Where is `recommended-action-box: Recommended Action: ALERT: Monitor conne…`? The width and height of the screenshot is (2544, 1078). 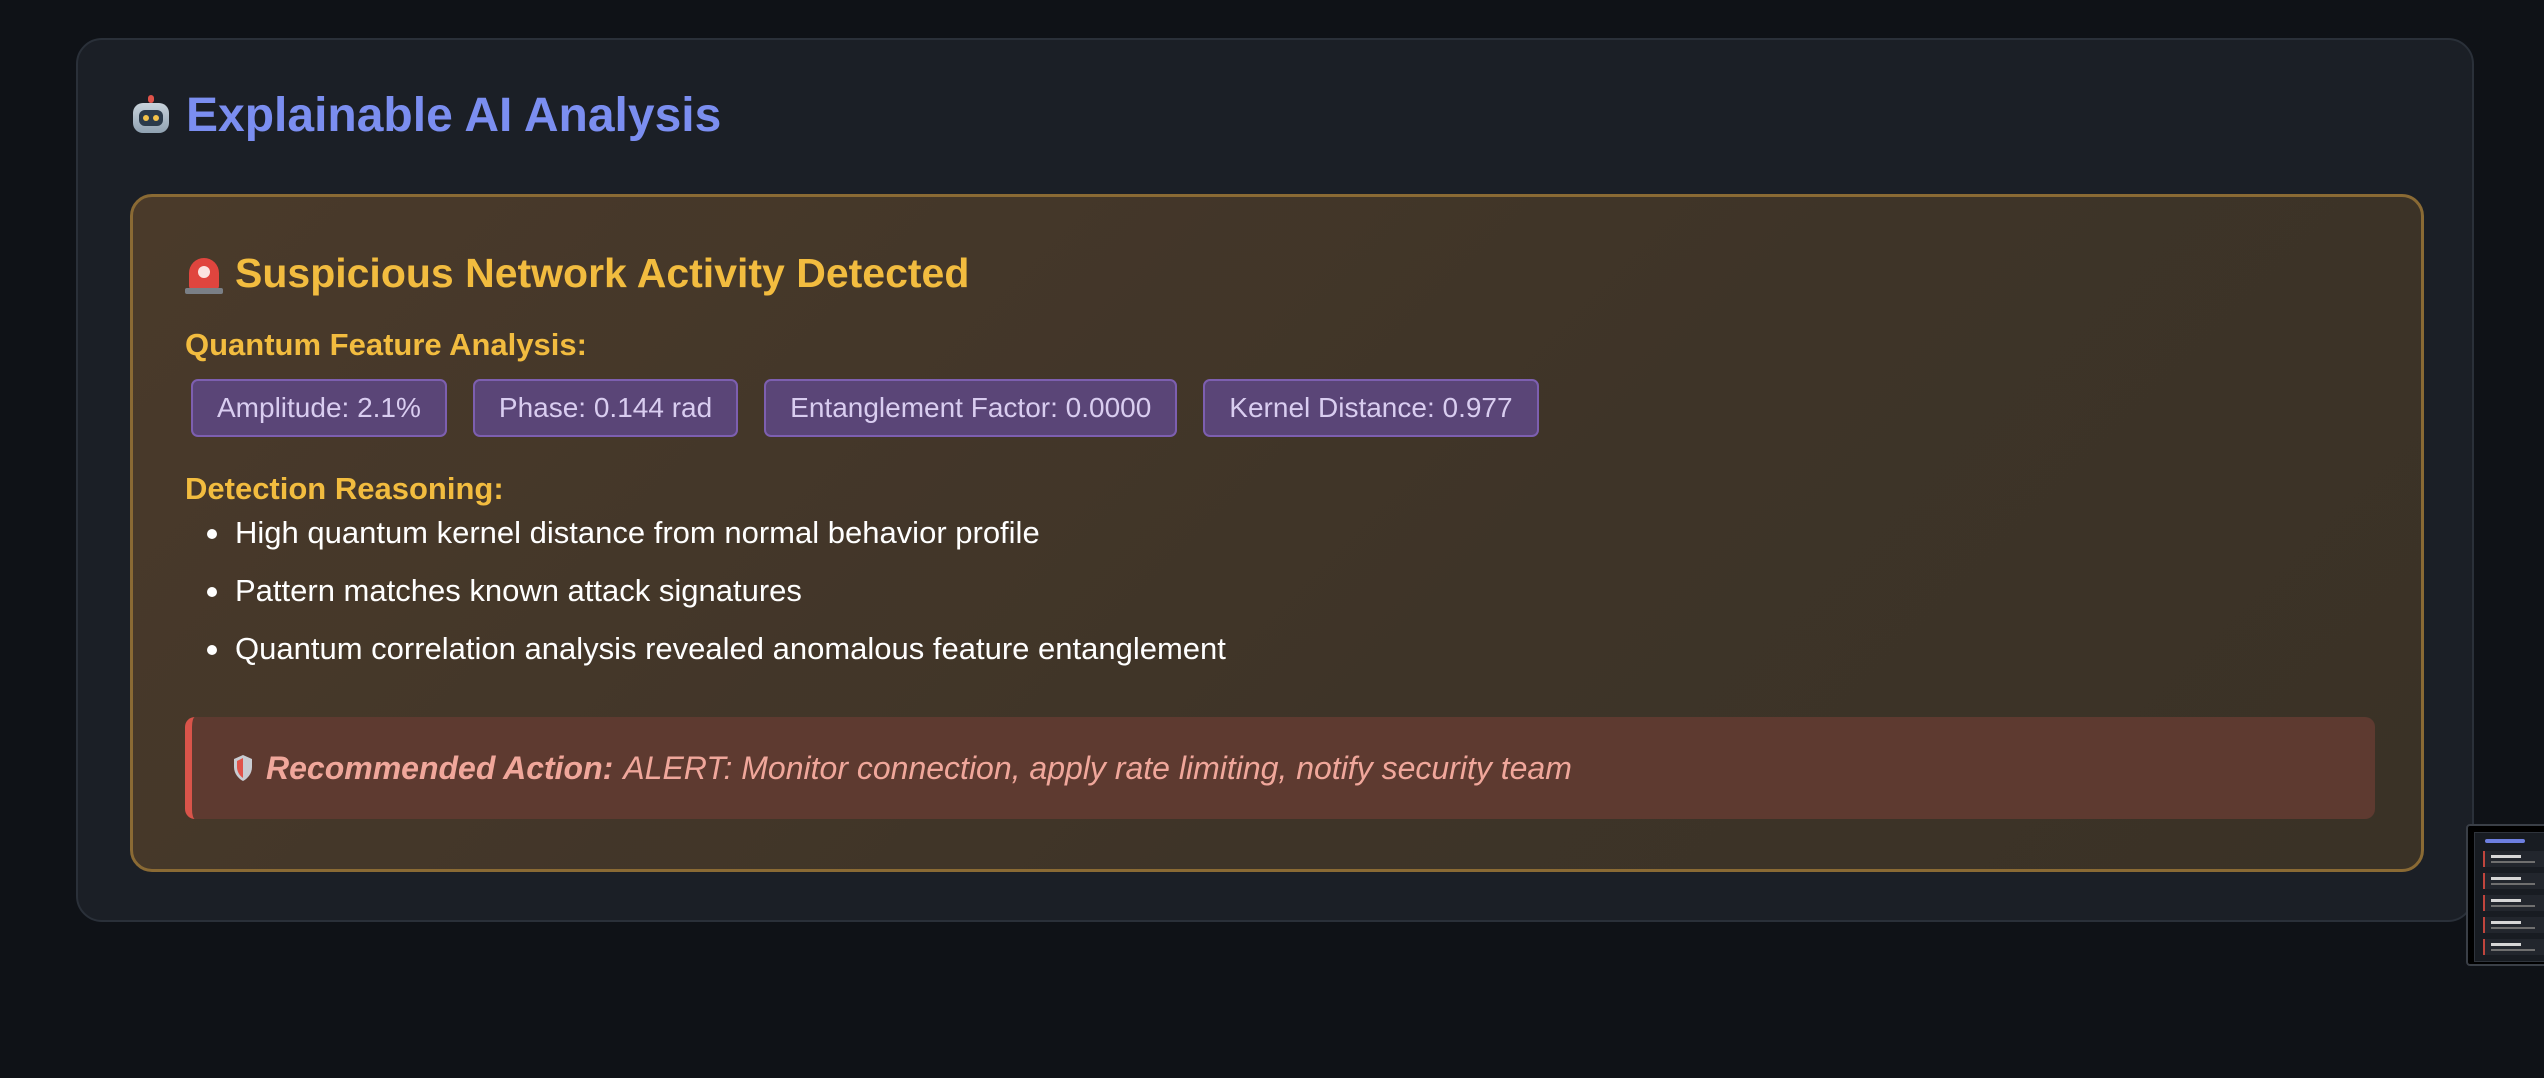 recommended-action-box: Recommended Action: ALERT: Monitor conne… is located at coordinates (1280, 768).